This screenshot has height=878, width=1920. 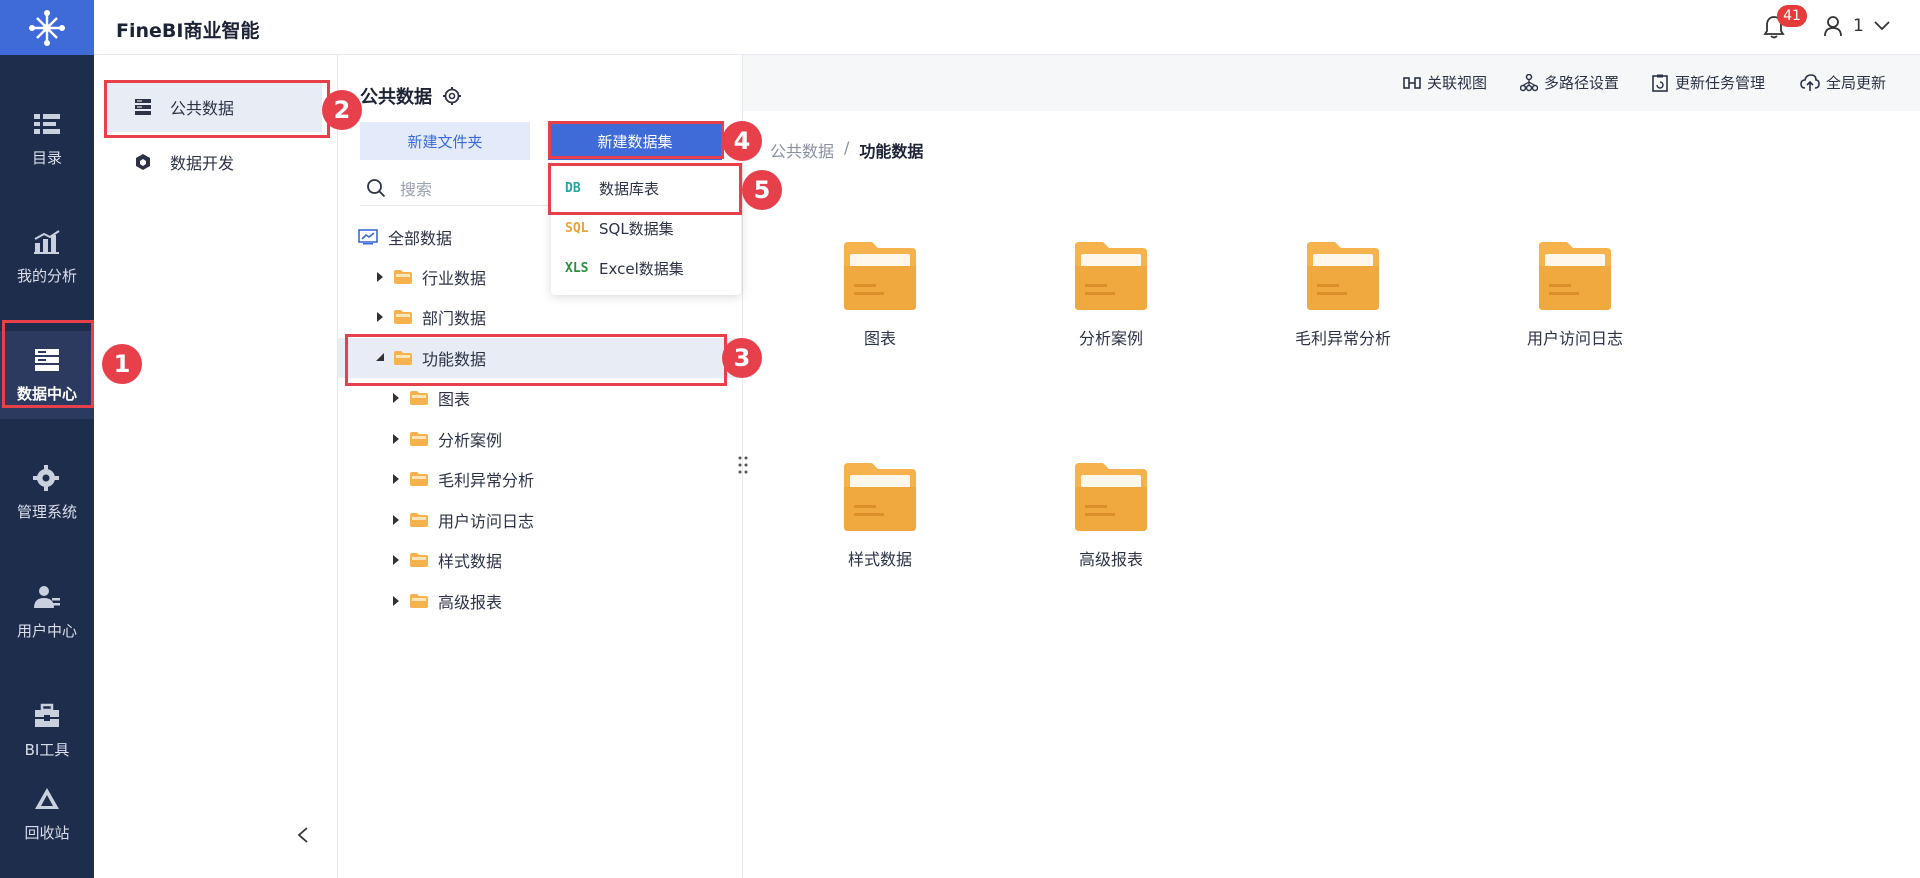 What do you see at coordinates (202, 163) in the screenshot?
I see `submenu-label: 数据开发` at bounding box center [202, 163].